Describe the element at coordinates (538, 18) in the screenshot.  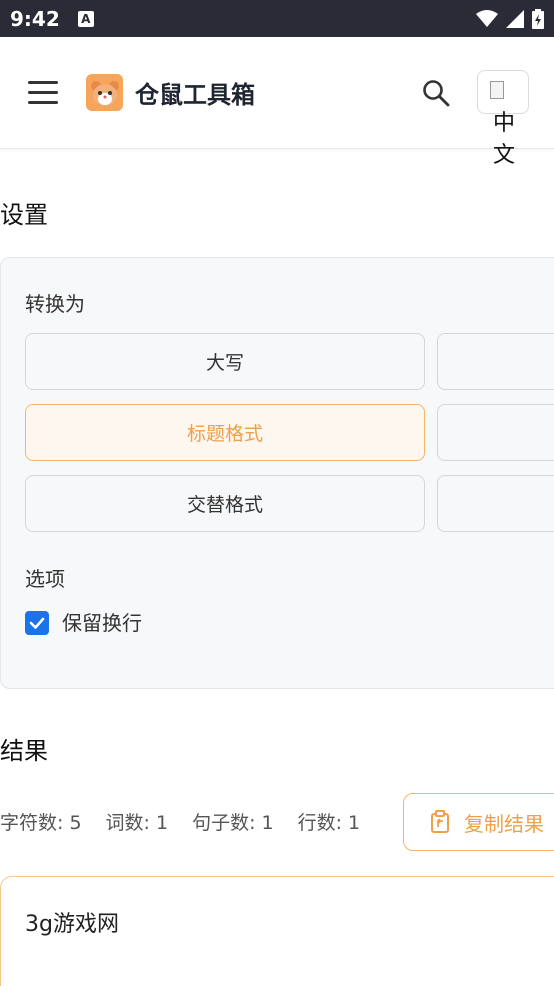
I see `battery-icon` at that location.